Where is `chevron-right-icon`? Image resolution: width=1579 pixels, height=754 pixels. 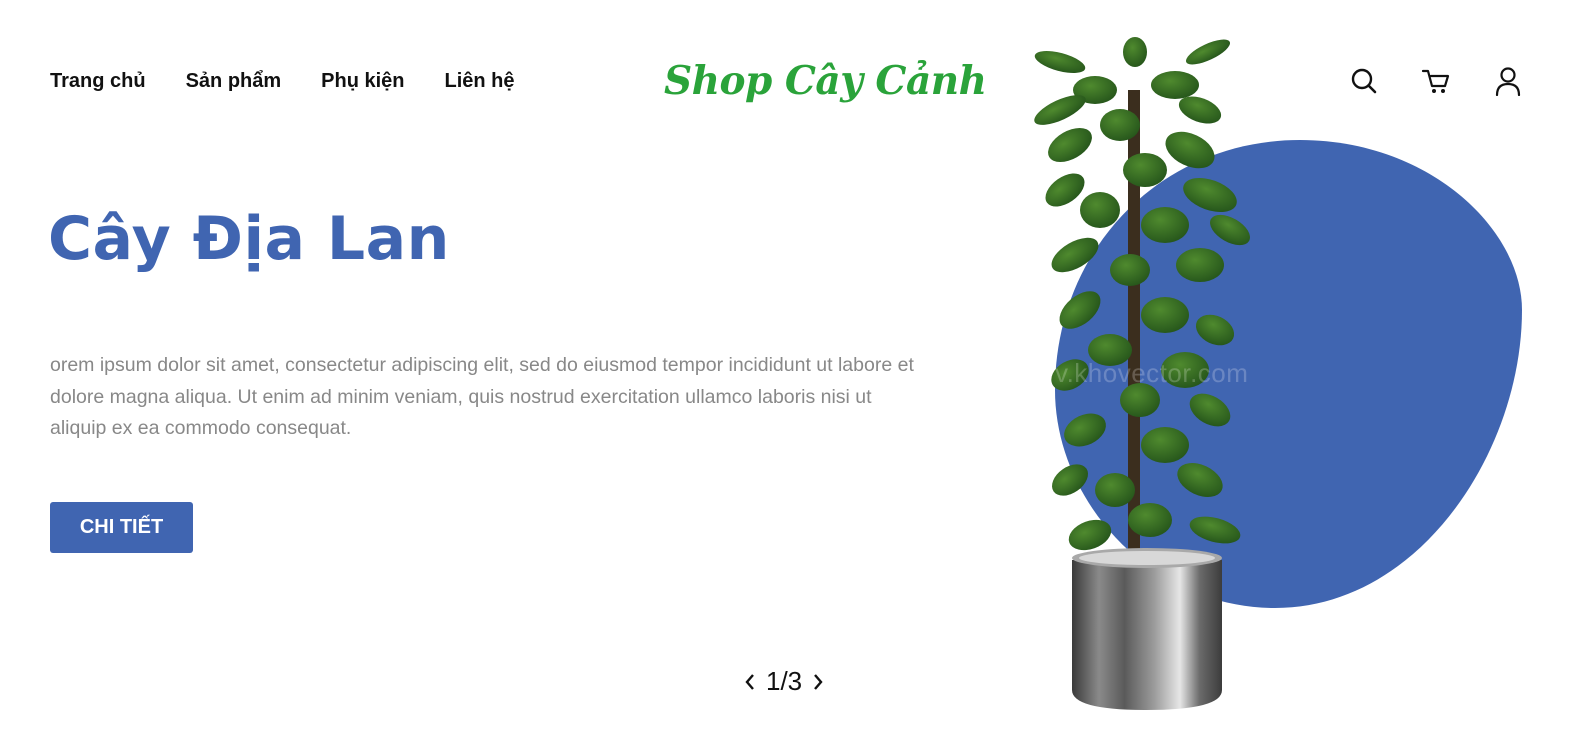 chevron-right-icon is located at coordinates (818, 682).